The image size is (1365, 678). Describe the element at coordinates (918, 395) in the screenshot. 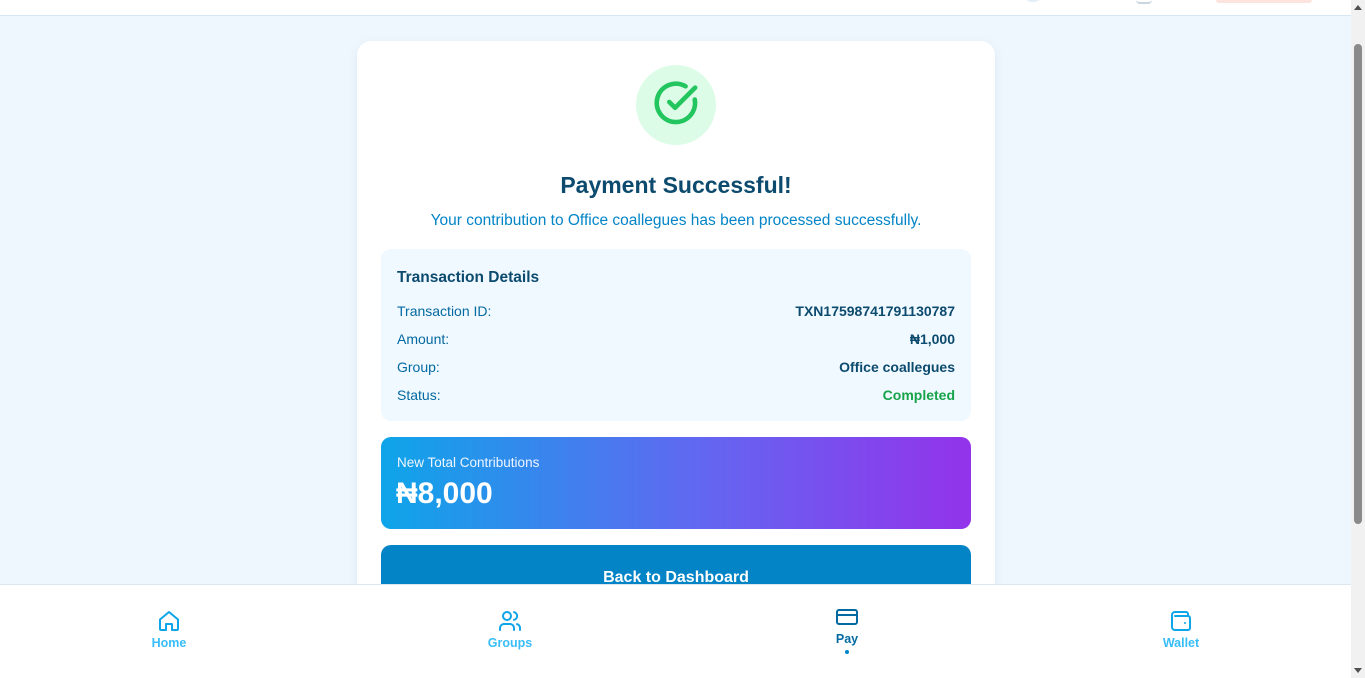

I see `status-badge: Completed` at that location.